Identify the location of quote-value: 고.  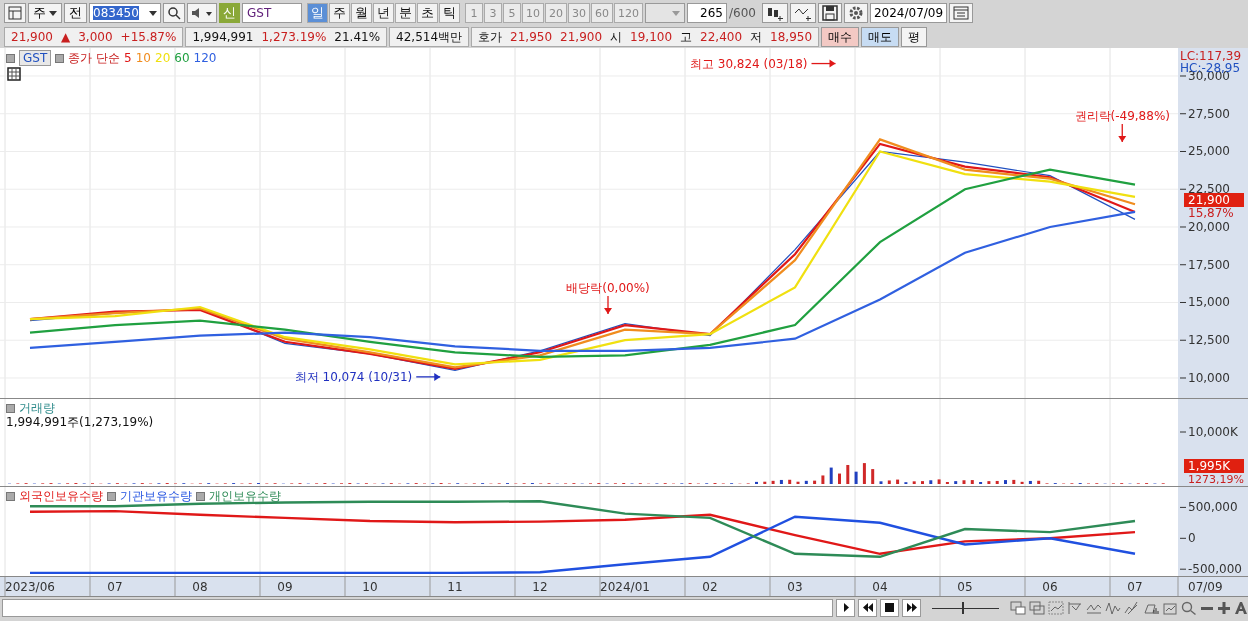
(686, 37).